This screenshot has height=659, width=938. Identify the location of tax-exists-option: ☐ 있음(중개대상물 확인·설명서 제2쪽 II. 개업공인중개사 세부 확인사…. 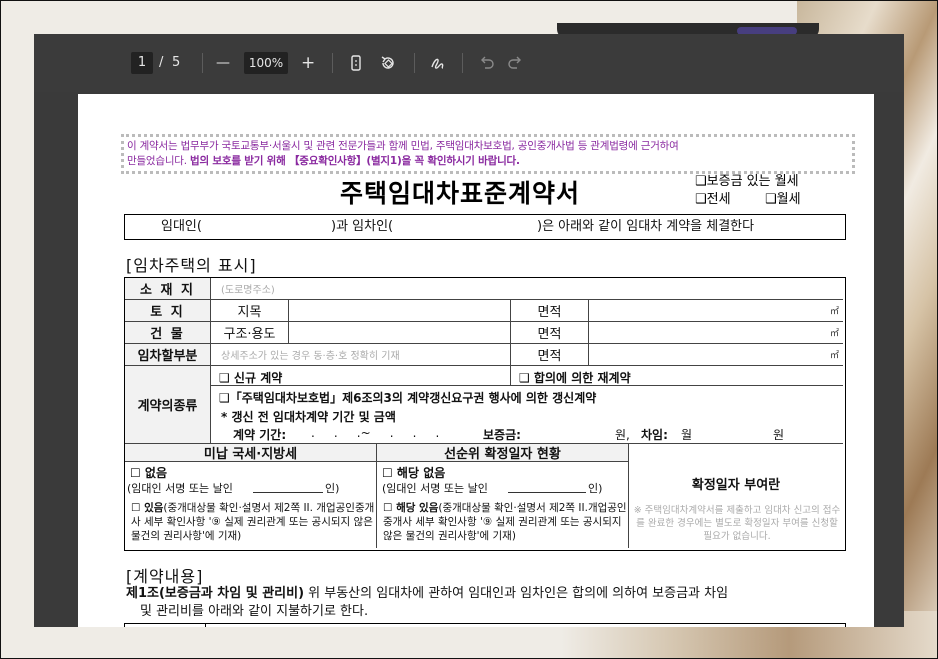
(251, 522).